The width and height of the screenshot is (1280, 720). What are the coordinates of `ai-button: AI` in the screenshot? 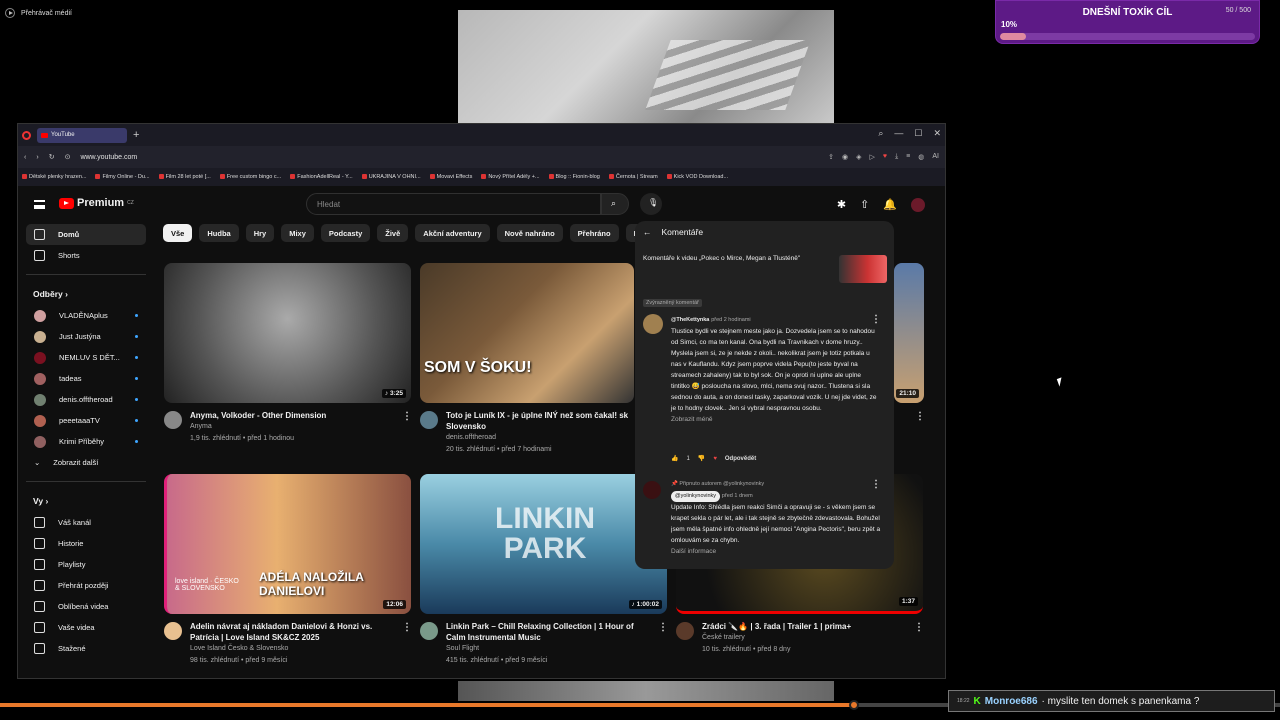 It's located at (935, 157).